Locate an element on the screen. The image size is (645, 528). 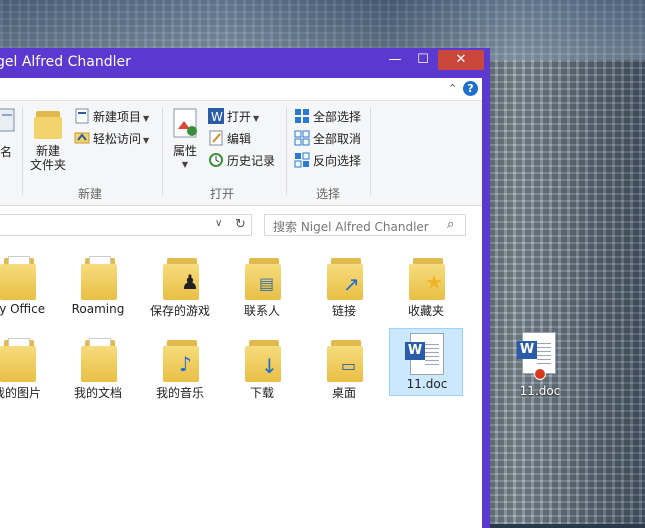
new-item-button: 新建项目 ▼ is located at coordinates (111, 117).